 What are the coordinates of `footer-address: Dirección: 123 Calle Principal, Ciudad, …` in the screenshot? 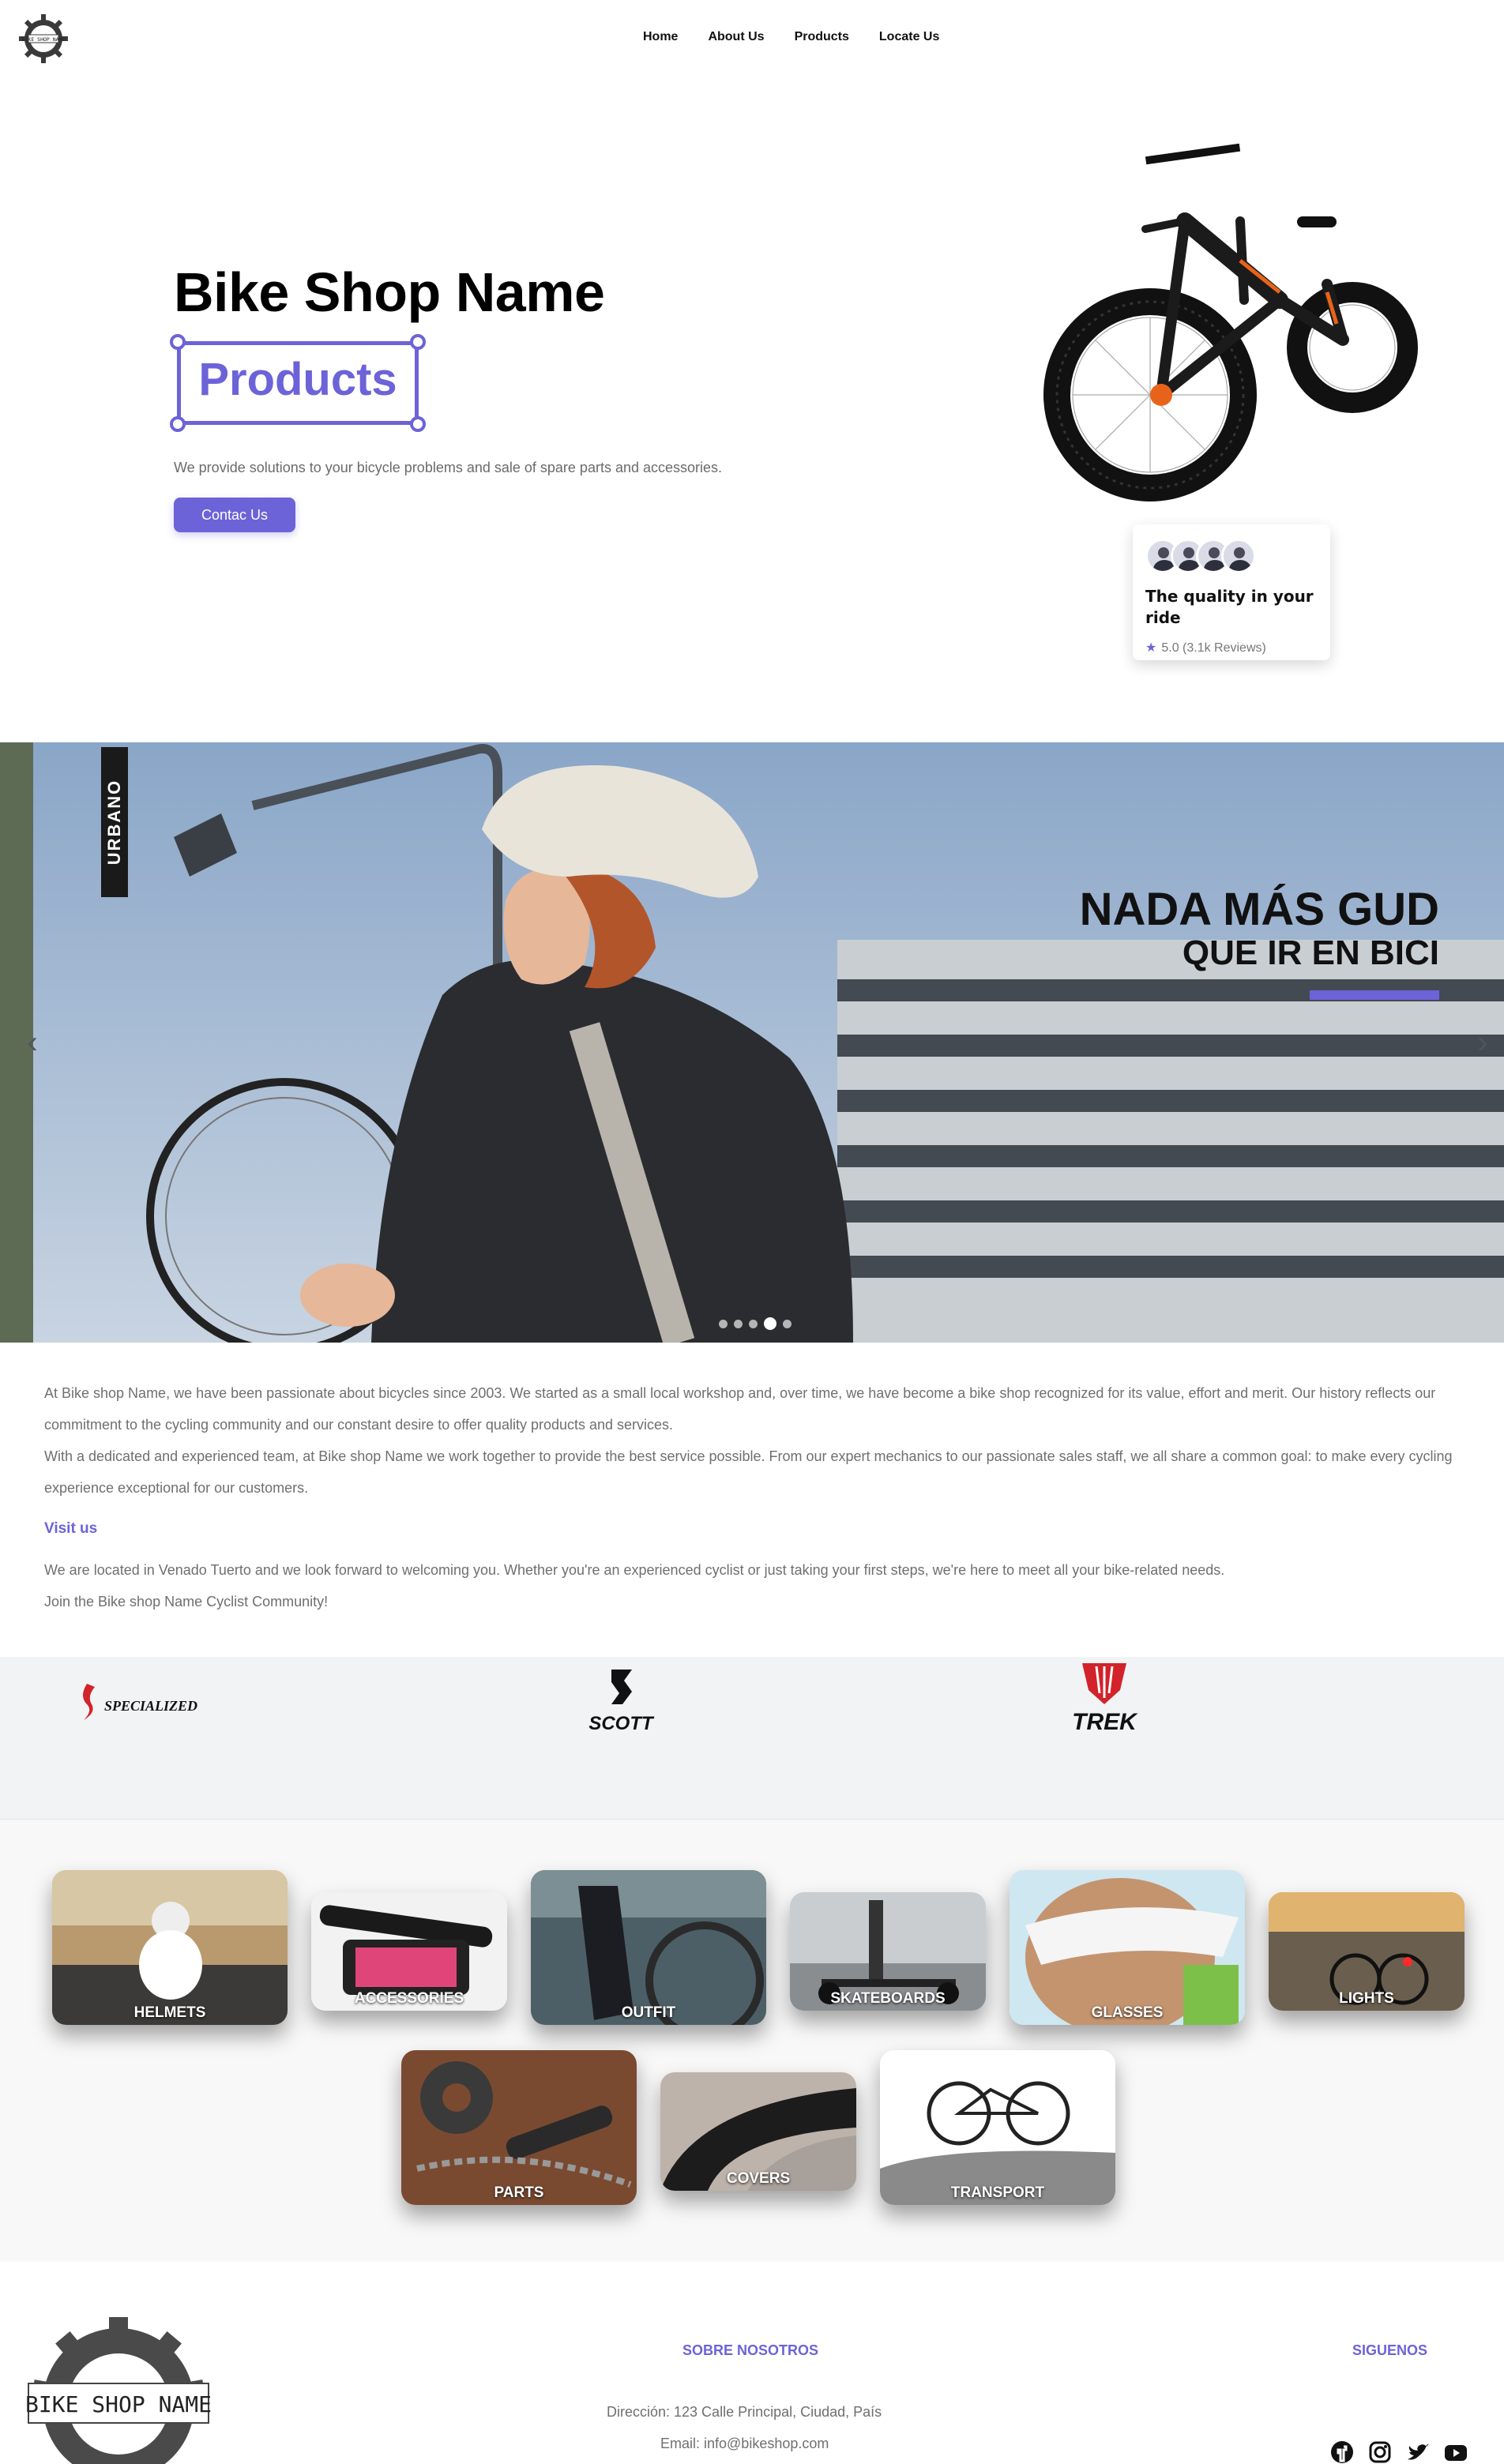 It's located at (744, 2412).